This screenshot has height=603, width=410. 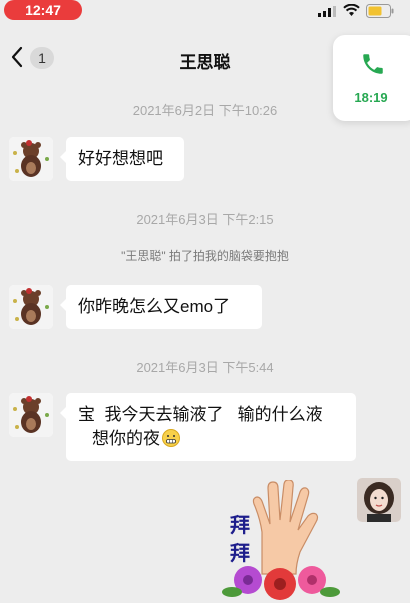 What do you see at coordinates (205, 11) in the screenshot?
I see `status-bar: 12:47` at bounding box center [205, 11].